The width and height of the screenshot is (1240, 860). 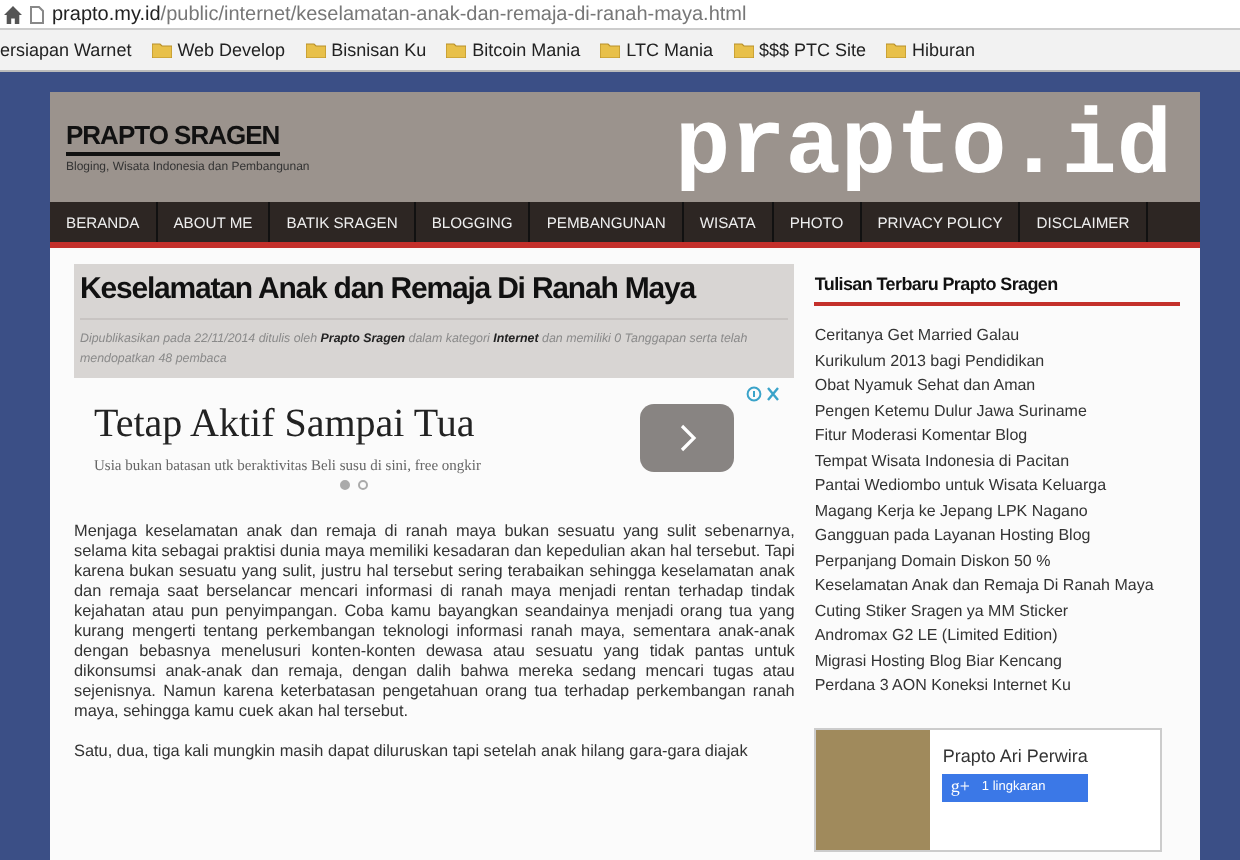 I want to click on bookmark-link: Bisnisan Ku, so click(x=379, y=50).